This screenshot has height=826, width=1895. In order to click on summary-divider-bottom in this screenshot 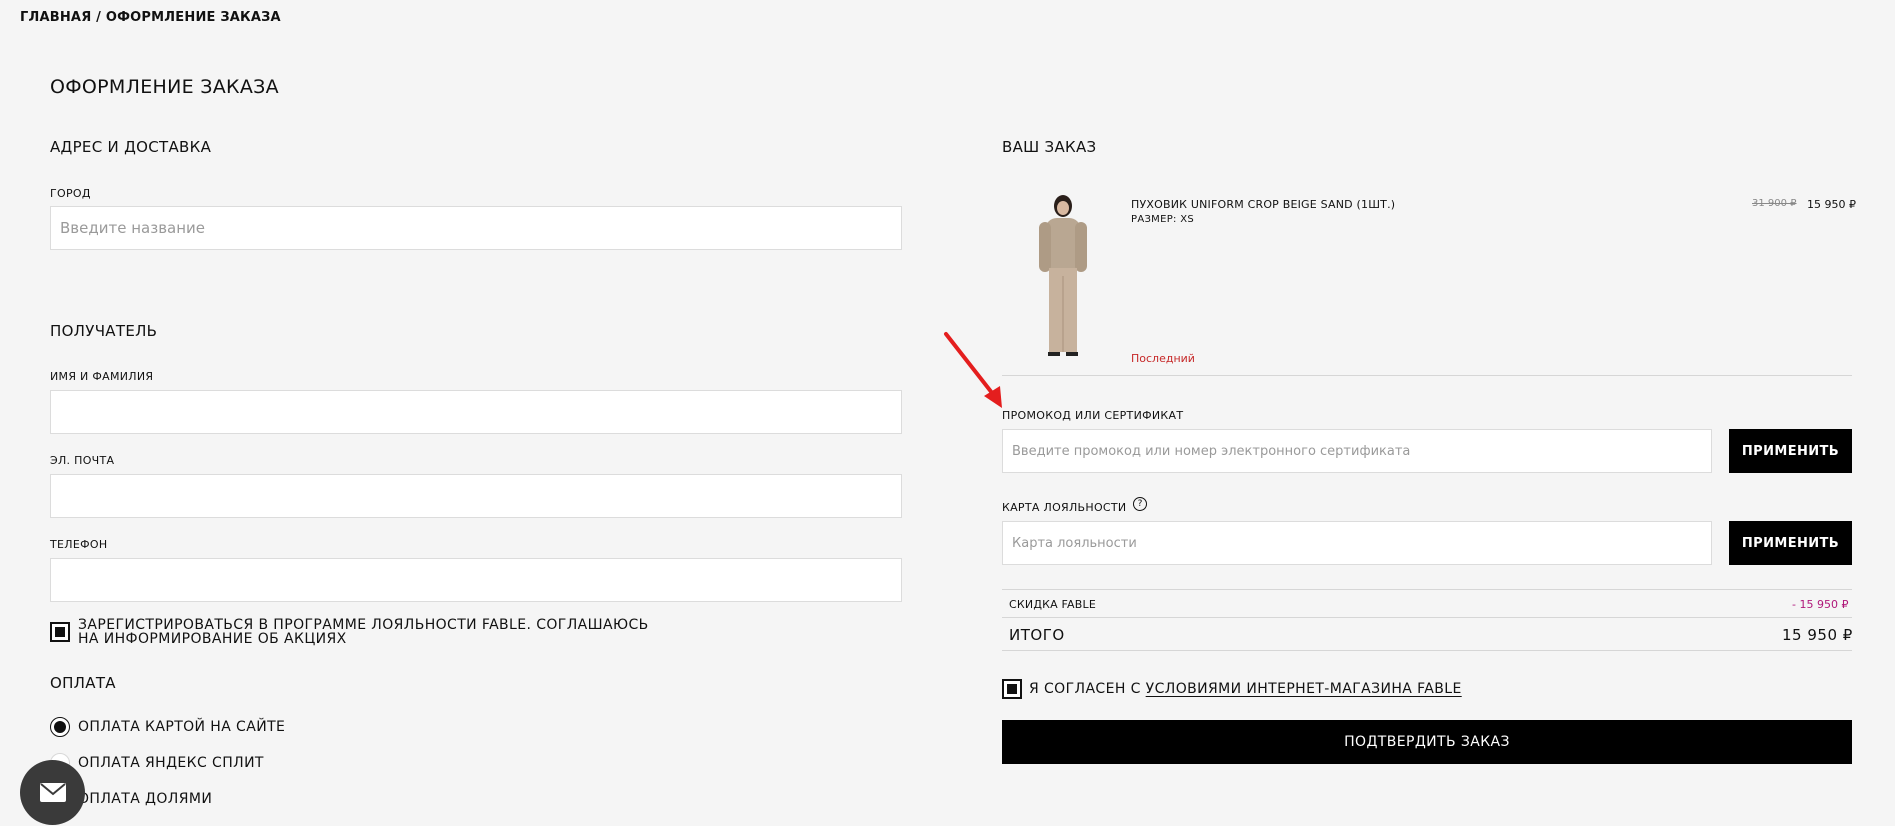, I will do `click(1427, 650)`.